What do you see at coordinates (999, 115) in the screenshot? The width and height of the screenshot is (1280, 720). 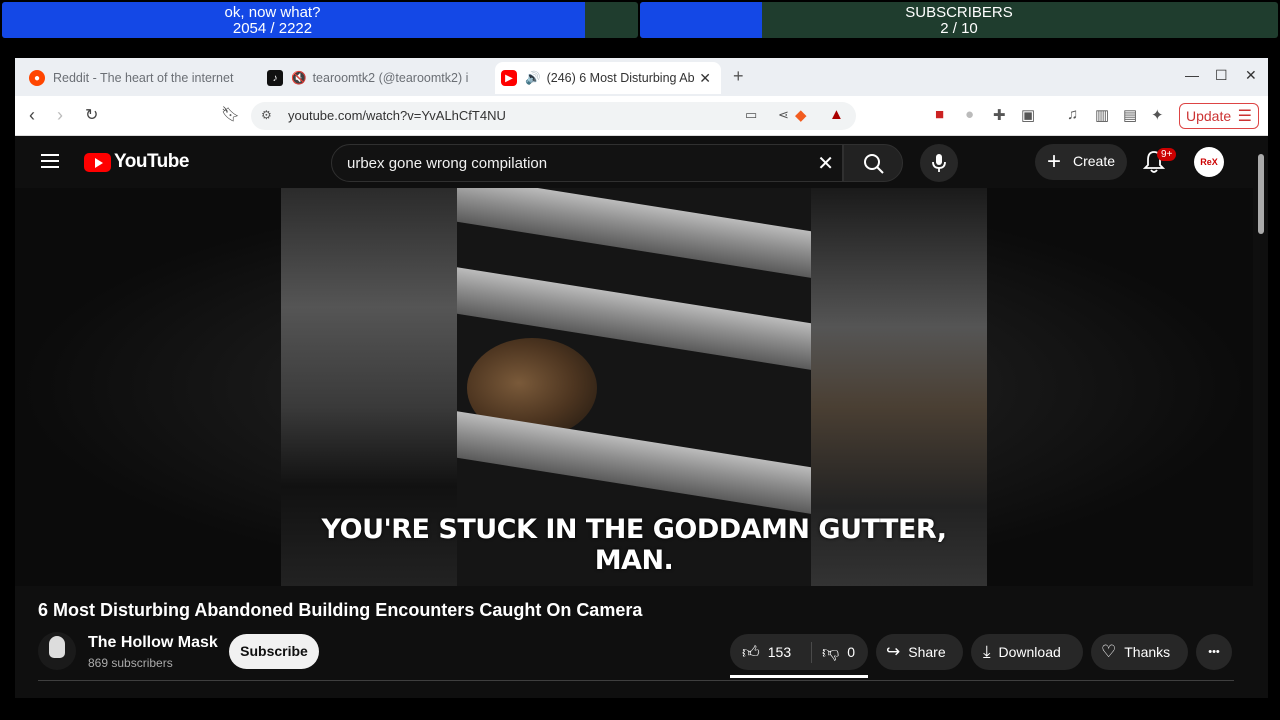 I see `extensions-puzzle-icon: ✚` at bounding box center [999, 115].